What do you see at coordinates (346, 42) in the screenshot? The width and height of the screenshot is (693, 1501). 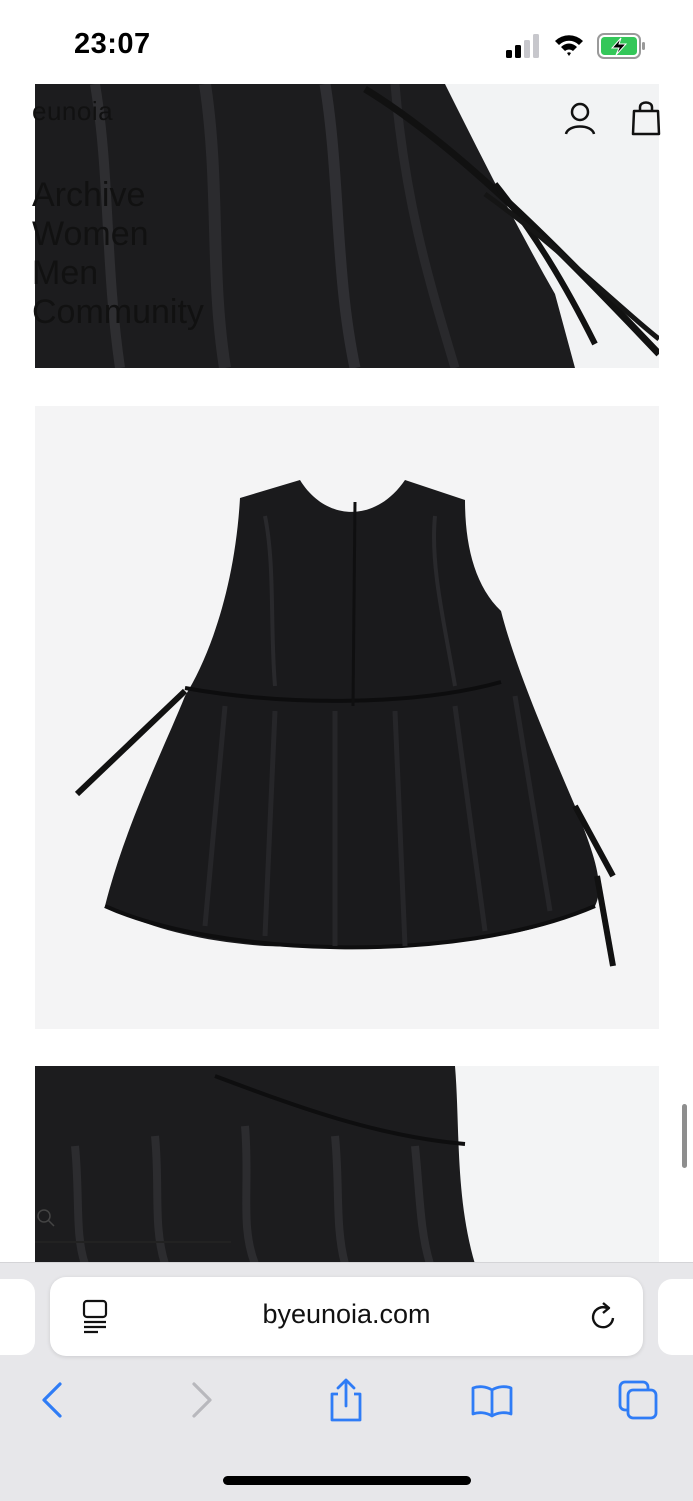 I see `status-bar: 23:07` at bounding box center [346, 42].